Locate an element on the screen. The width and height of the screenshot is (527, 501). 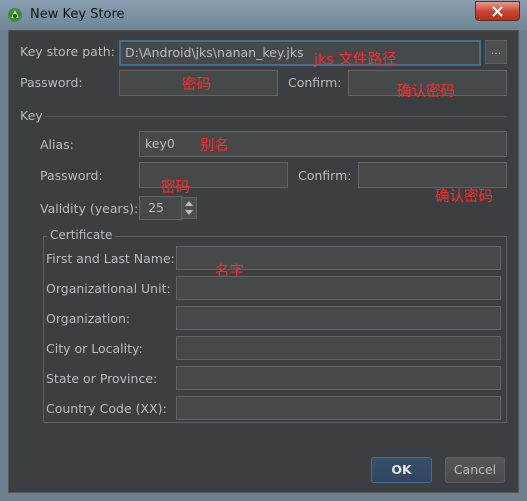
key-confirm-label: Confirm: is located at coordinates (325, 175).